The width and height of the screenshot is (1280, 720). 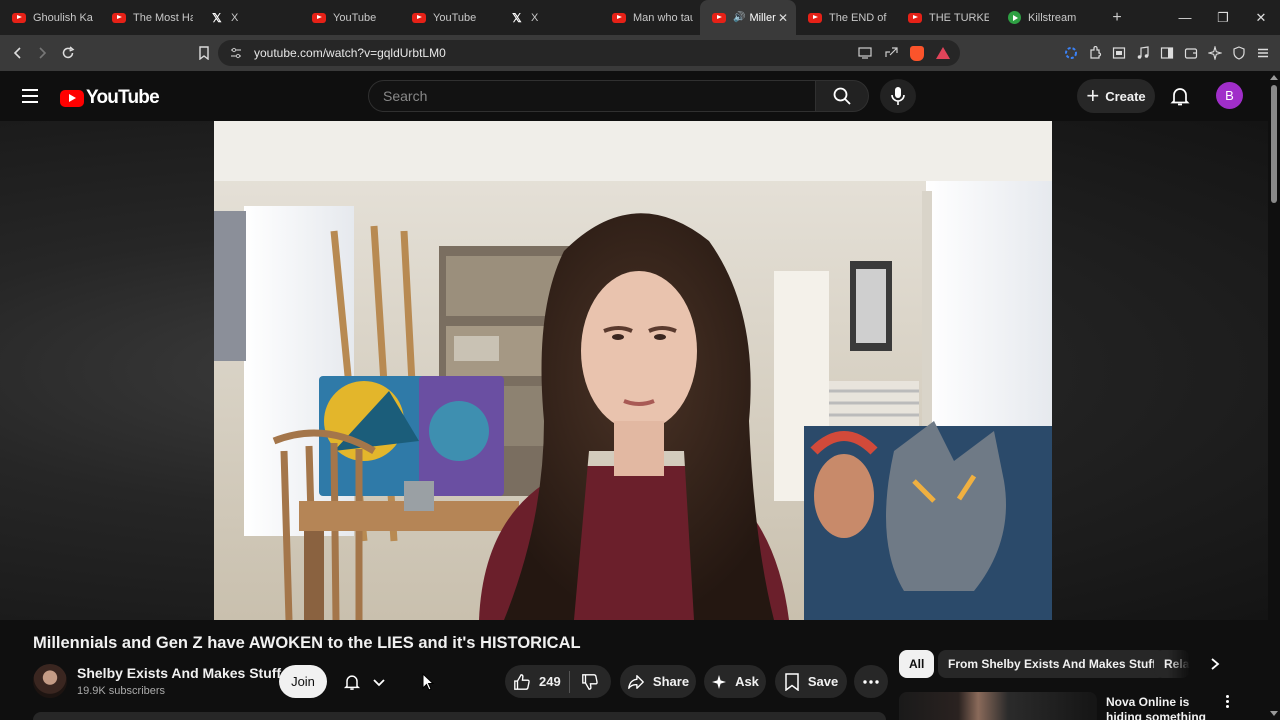 I want to click on subscription-notifications-button, so click(x=368, y=682).